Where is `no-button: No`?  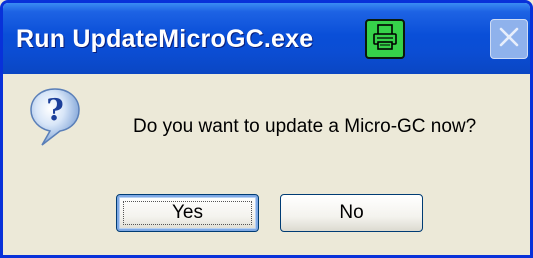 no-button: No is located at coordinates (351, 213).